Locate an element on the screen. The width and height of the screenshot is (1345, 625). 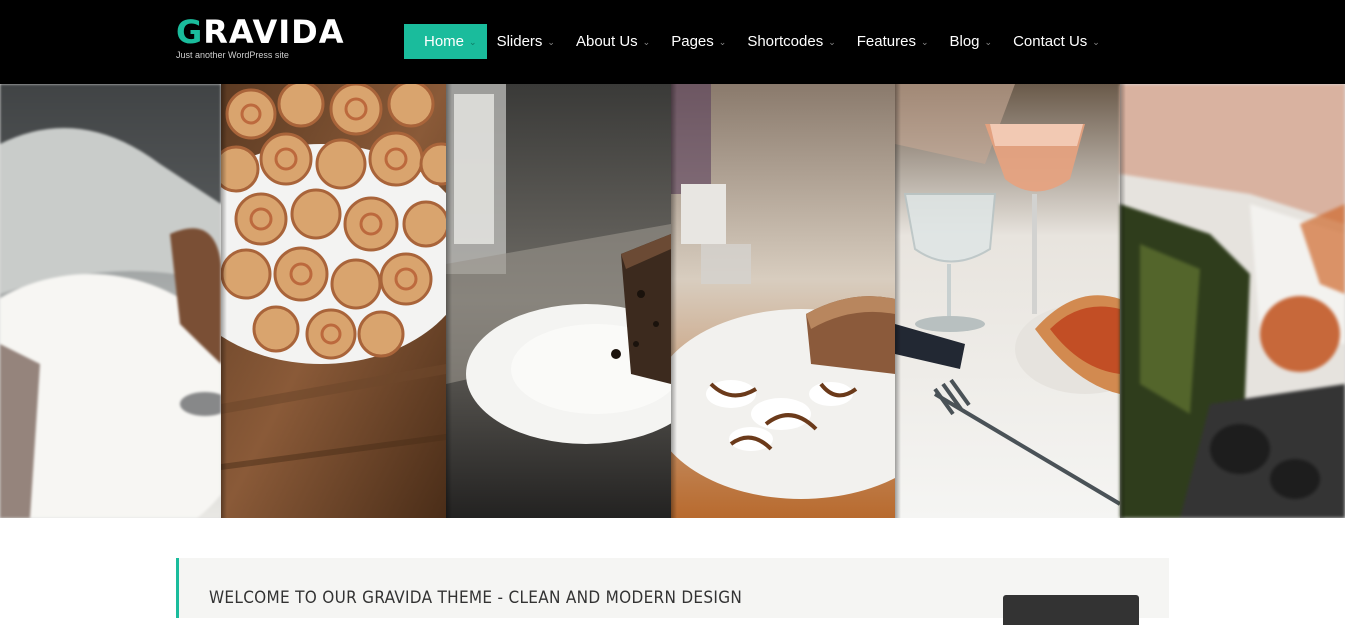
nav-item-contact-us: Contact Us ⌄ is located at coordinates (1057, 41).